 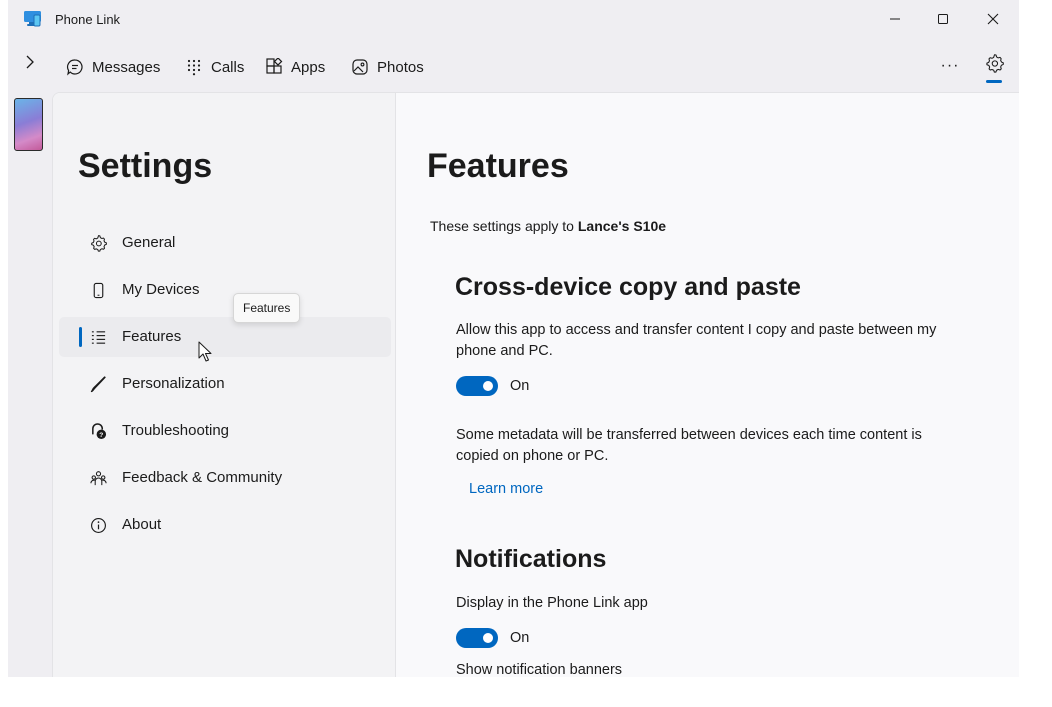 I want to click on sidebar-item-personalization: Personalization, so click(x=225, y=384).